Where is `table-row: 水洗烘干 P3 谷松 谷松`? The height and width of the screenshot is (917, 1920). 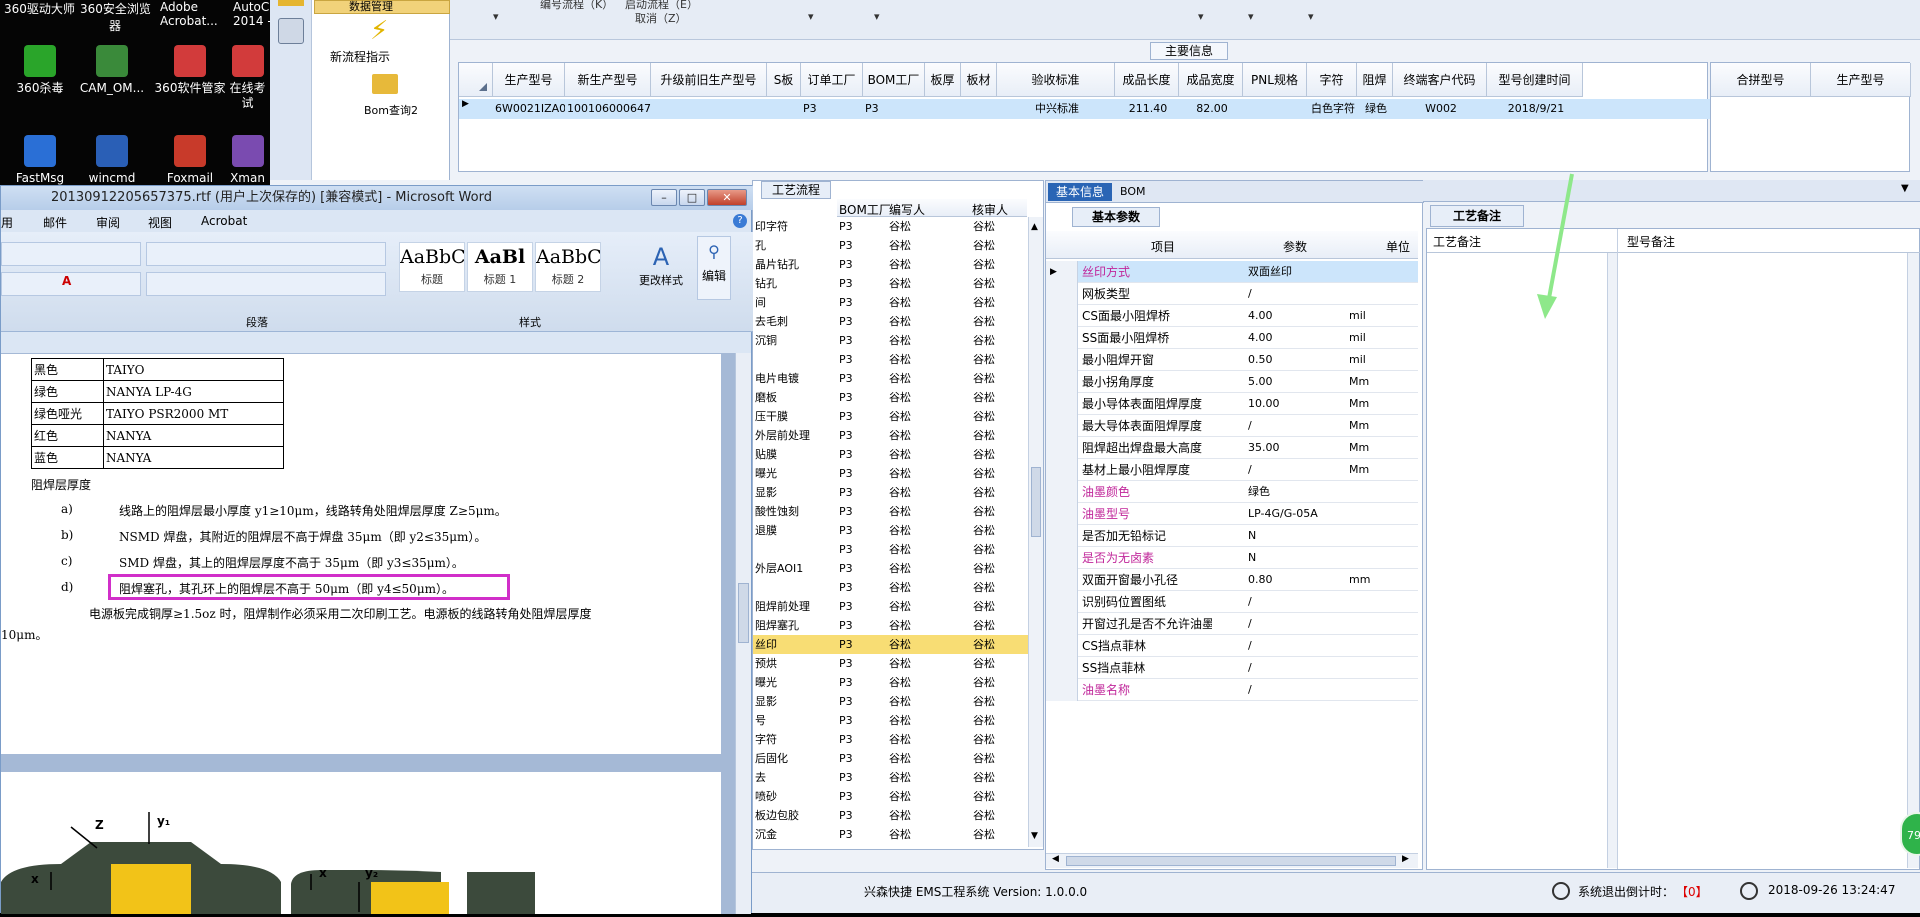 table-row: 水洗烘干 P3 谷松 谷松 is located at coordinates (890, 845).